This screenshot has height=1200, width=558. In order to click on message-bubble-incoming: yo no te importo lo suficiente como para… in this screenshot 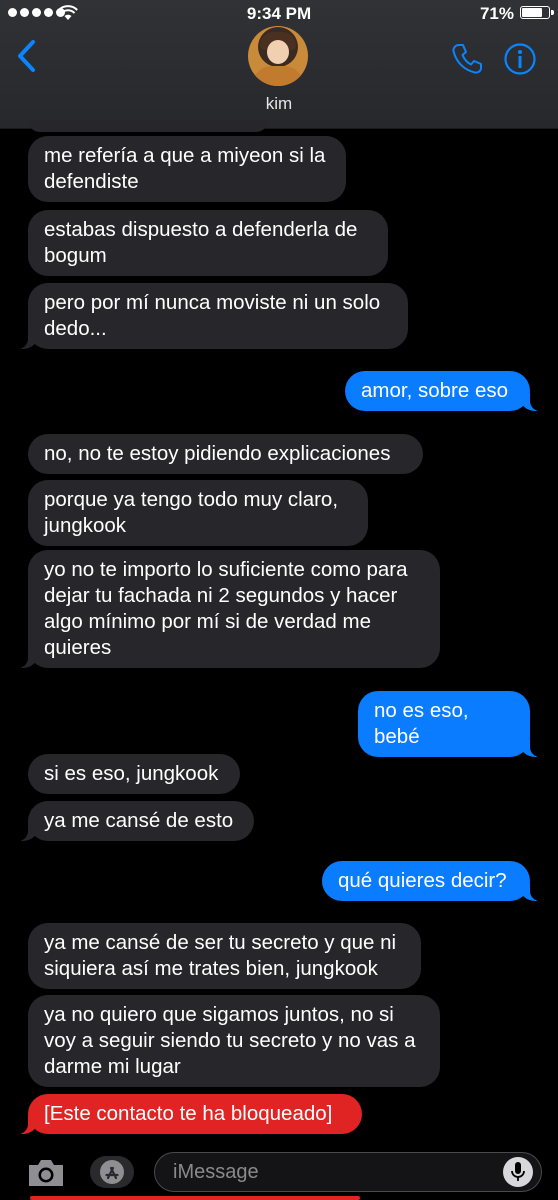, I will do `click(229, 609)`.